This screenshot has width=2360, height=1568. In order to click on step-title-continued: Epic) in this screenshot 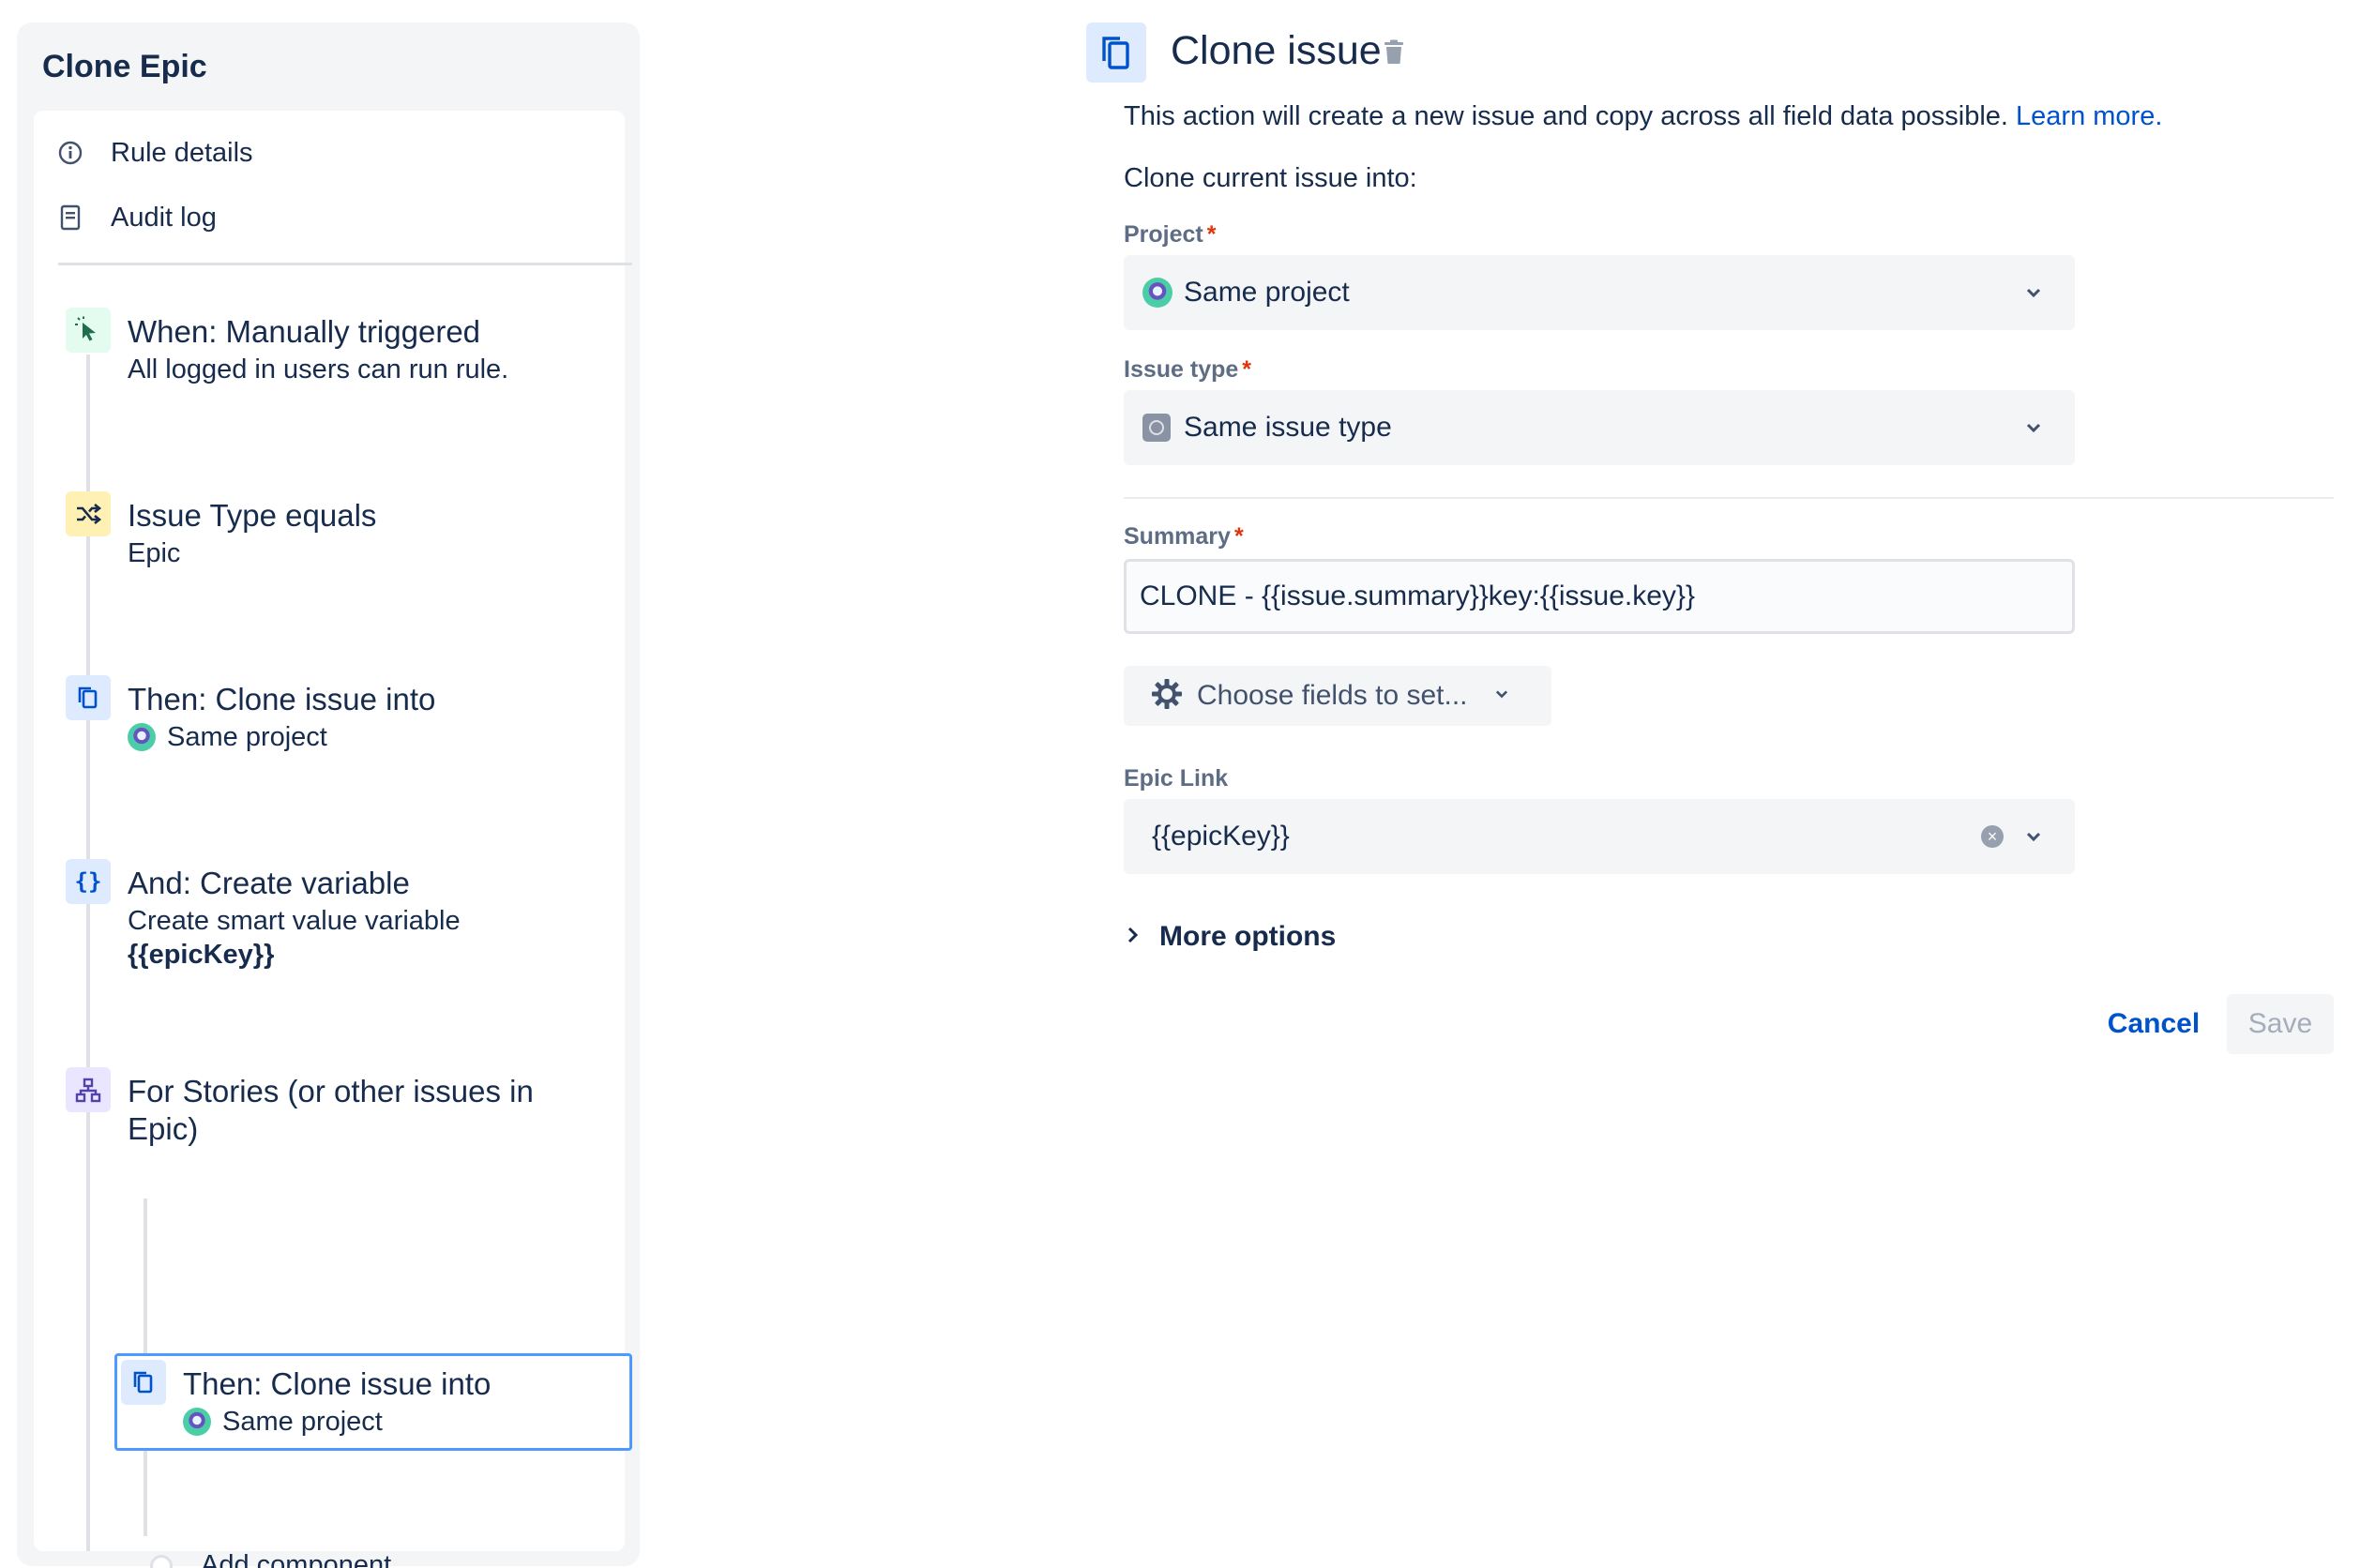, I will do `click(163, 1128)`.